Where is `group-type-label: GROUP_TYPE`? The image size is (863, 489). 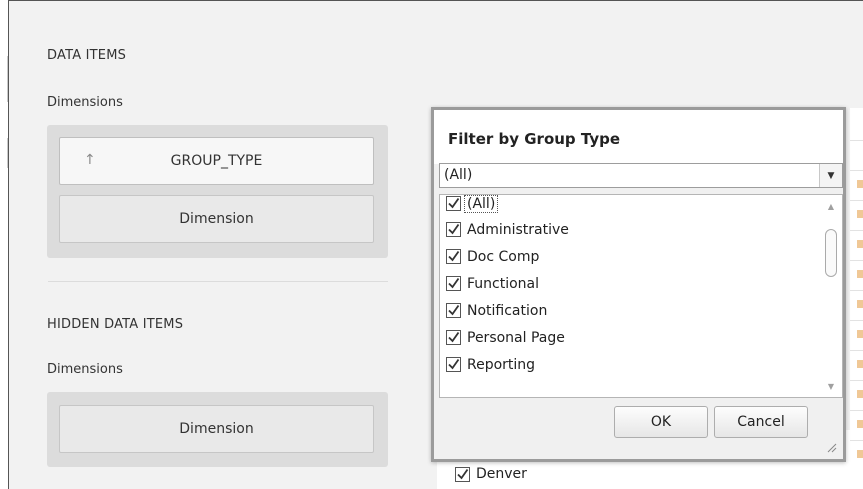 group-type-label: GROUP_TYPE is located at coordinates (216, 161).